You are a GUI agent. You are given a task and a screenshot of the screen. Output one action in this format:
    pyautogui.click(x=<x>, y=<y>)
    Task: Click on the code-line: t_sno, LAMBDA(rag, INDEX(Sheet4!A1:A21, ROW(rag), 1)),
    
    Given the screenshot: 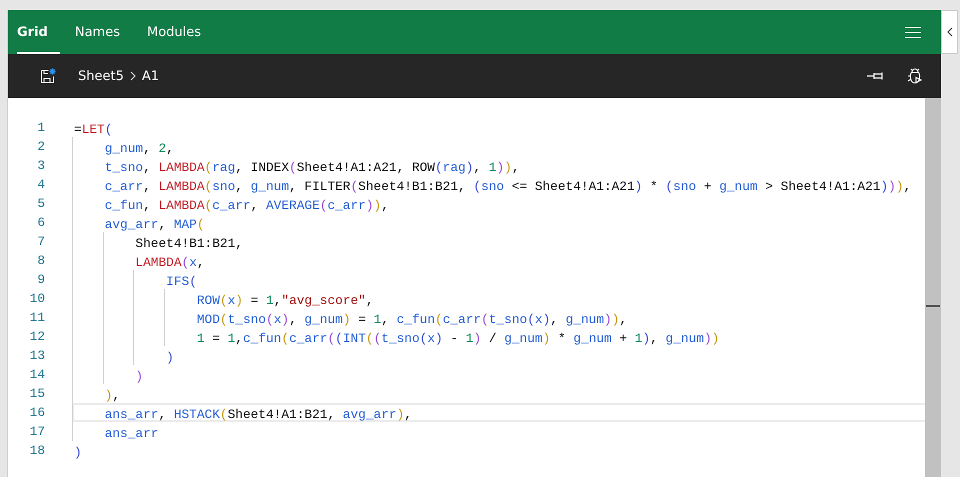 What is the action you would take?
    pyautogui.click(x=312, y=167)
    